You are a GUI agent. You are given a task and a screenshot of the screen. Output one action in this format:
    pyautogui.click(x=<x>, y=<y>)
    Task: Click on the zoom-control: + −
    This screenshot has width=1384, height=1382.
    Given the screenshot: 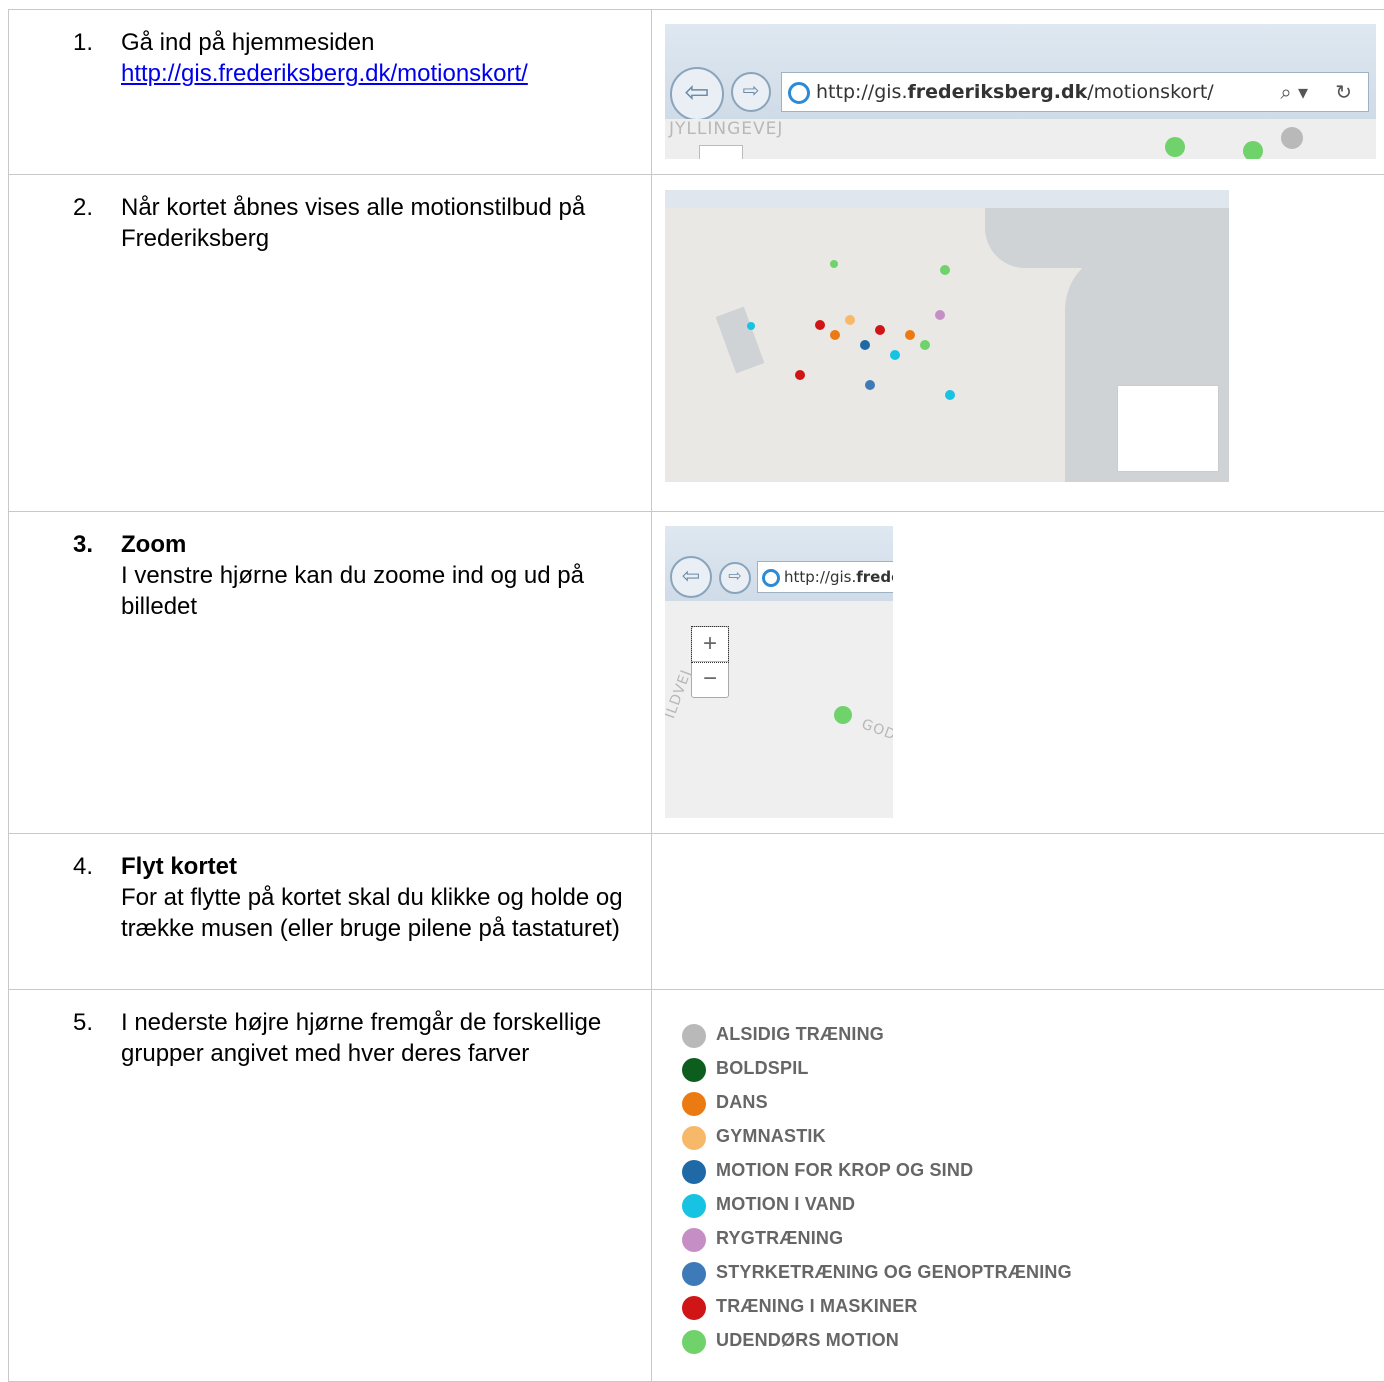 What is the action you would take?
    pyautogui.click(x=710, y=662)
    